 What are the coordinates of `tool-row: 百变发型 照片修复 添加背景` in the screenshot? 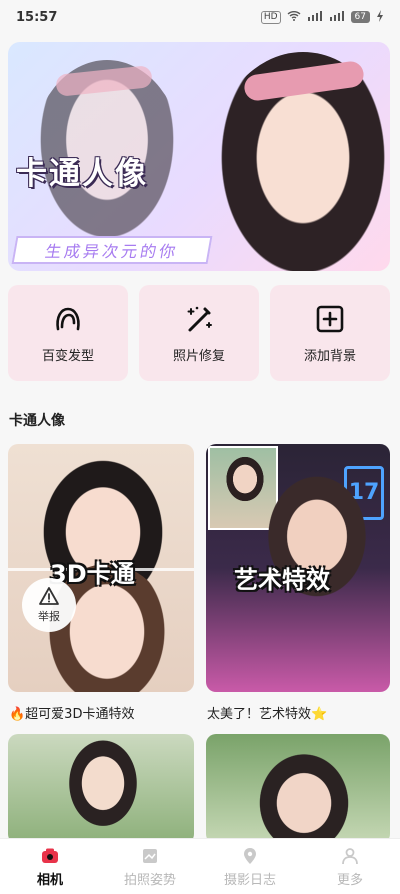 It's located at (199, 333).